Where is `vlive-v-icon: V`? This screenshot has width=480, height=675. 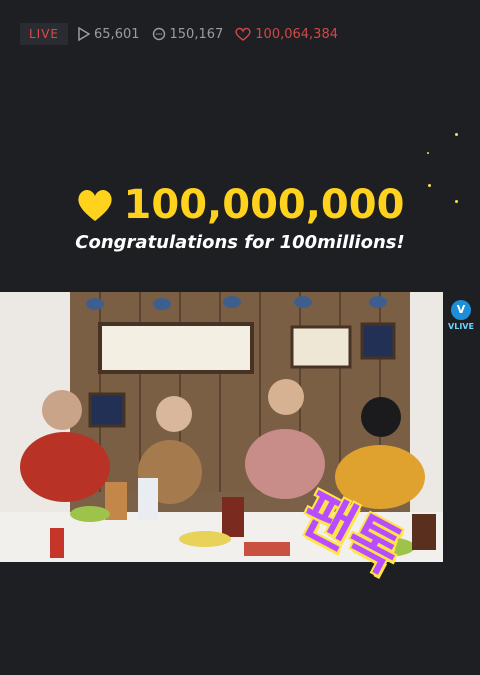
vlive-v-icon: V is located at coordinates (461, 310).